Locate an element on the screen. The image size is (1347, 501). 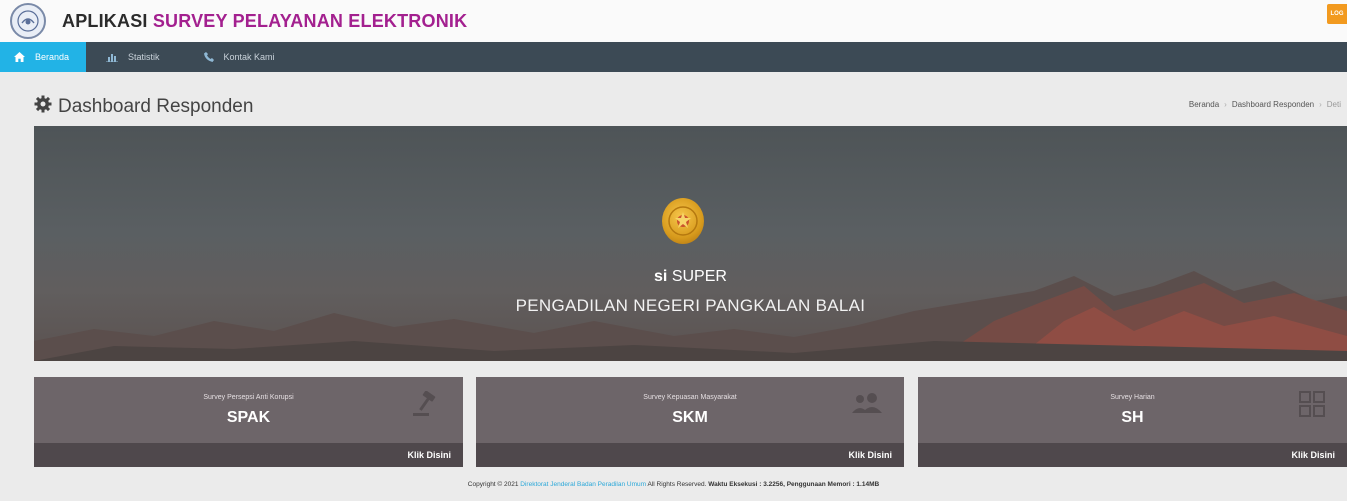
card-subtitle: Survey Harian is located at coordinates (1132, 397).